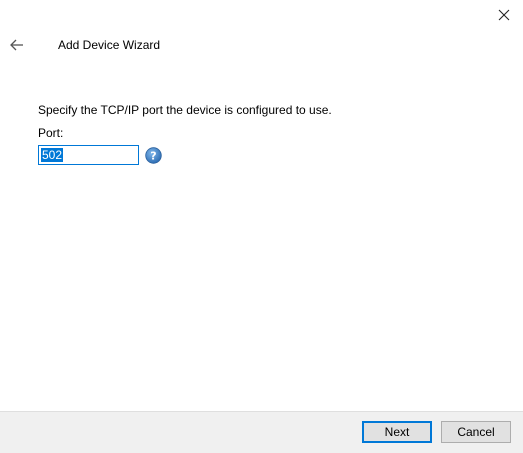 The width and height of the screenshot is (523, 453). I want to click on port-value: 502, so click(52, 155).